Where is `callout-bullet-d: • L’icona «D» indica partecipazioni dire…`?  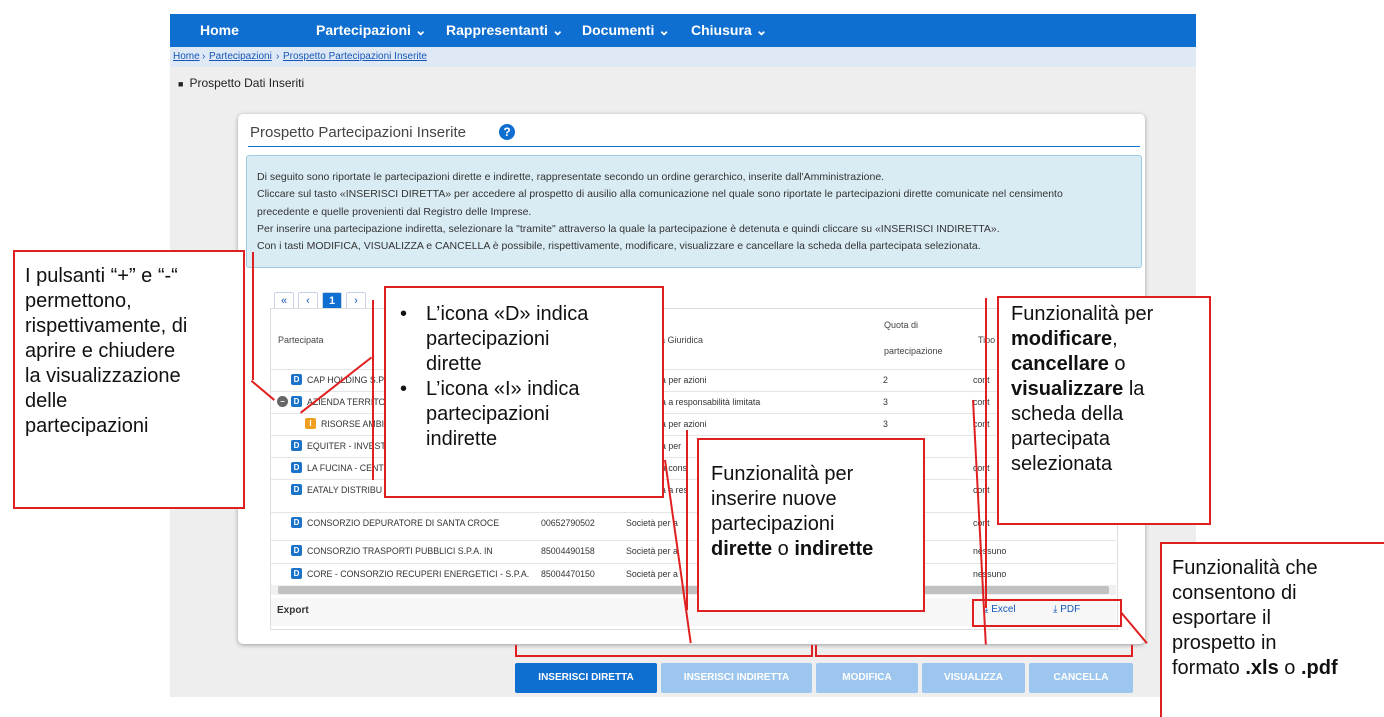 callout-bullet-d: • L’icona «D» indica partecipazioni dire… is located at coordinates (524, 339).